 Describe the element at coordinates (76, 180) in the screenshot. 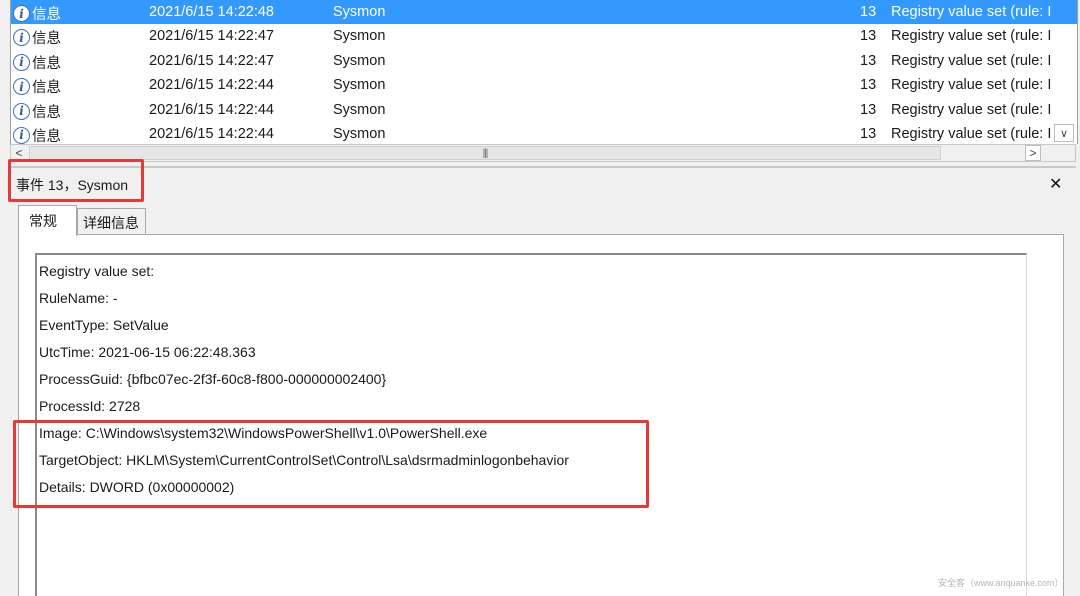

I see `highlight-box-title` at that location.